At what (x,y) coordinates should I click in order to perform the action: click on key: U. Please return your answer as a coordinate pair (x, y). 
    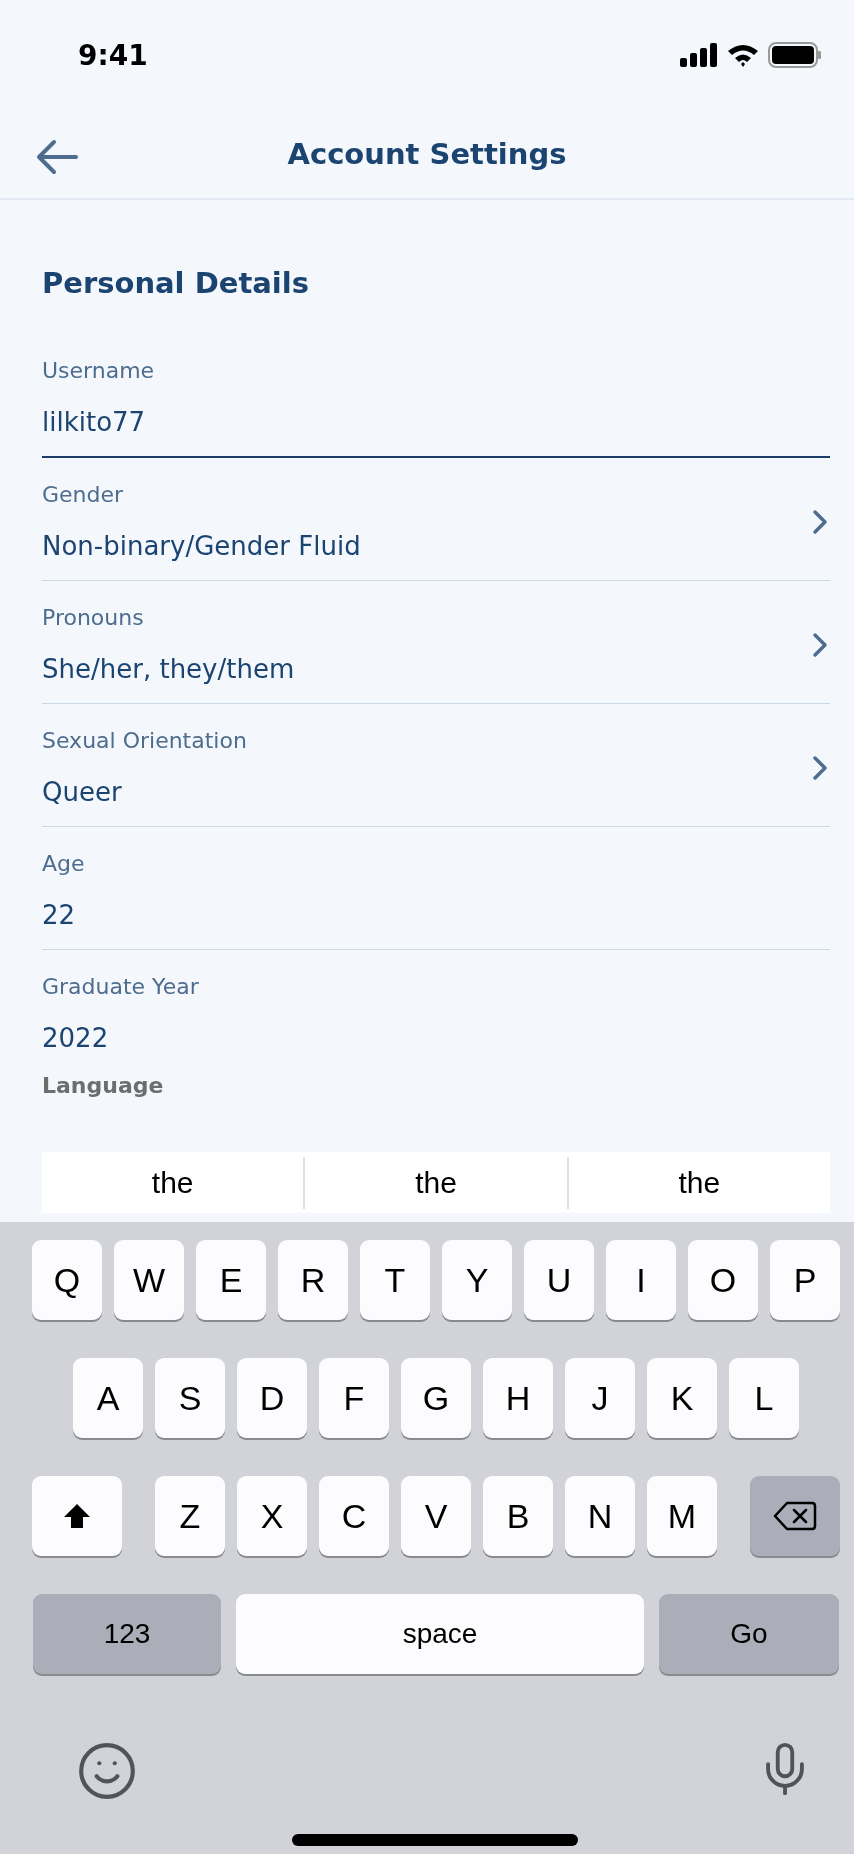
    Looking at the image, I should click on (559, 1280).